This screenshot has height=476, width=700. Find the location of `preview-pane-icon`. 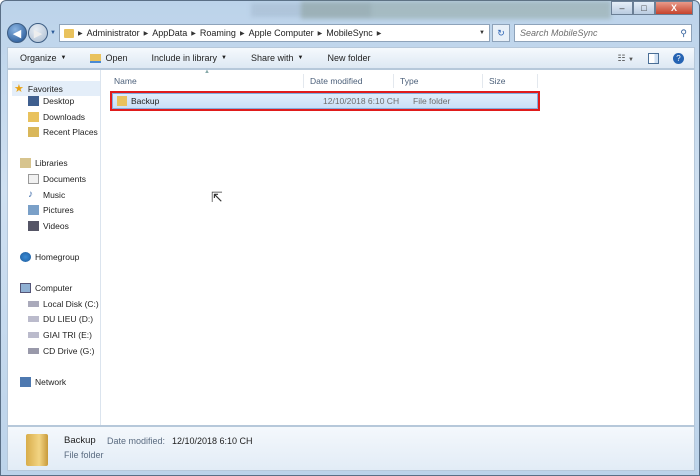

preview-pane-icon is located at coordinates (653, 58).